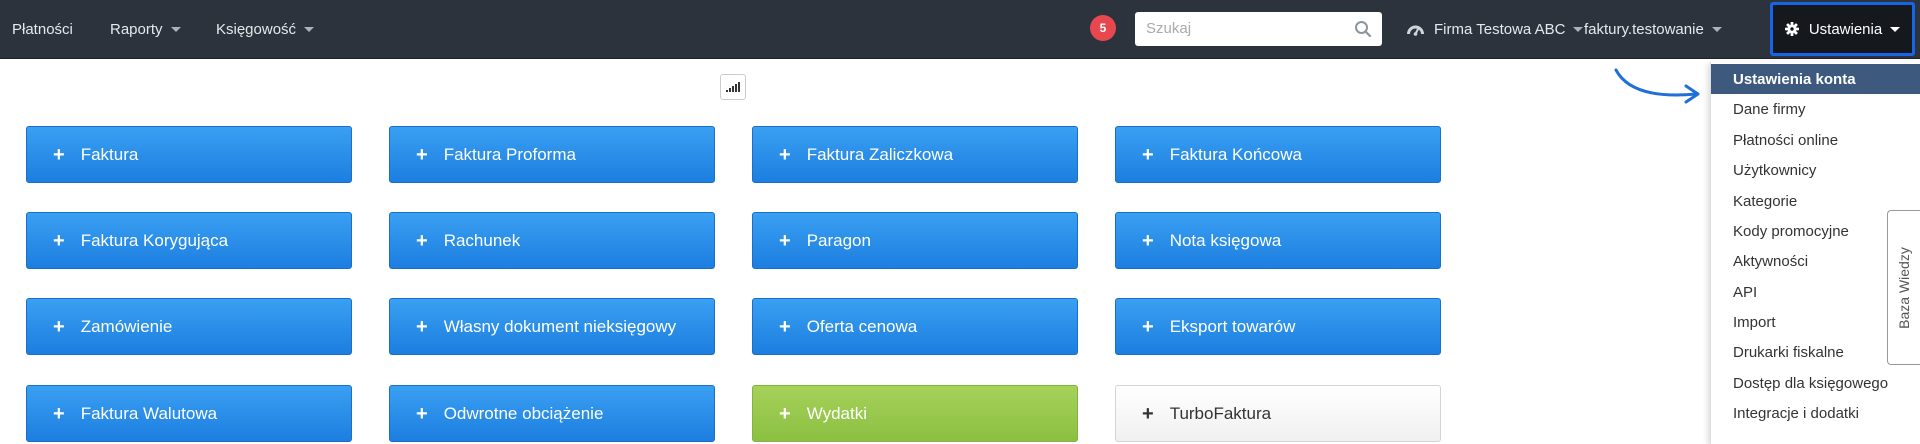  I want to click on notification-count: 5, so click(1103, 28).